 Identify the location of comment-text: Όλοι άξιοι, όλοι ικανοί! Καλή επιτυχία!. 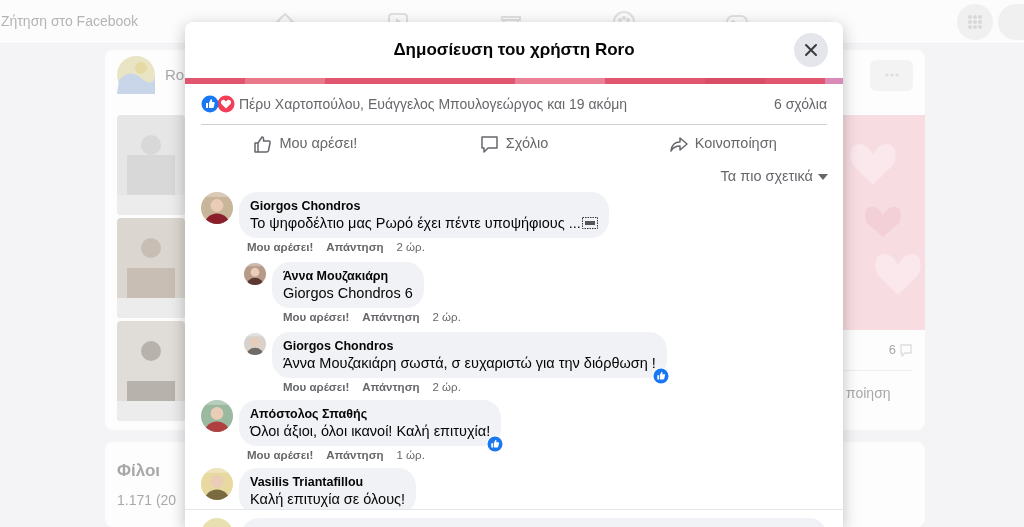
(370, 431).